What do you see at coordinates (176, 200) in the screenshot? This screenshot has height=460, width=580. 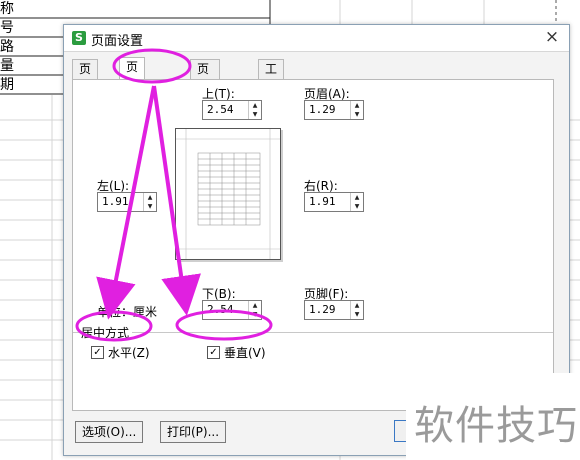 I see `arrow-to-vertical` at bounding box center [176, 200].